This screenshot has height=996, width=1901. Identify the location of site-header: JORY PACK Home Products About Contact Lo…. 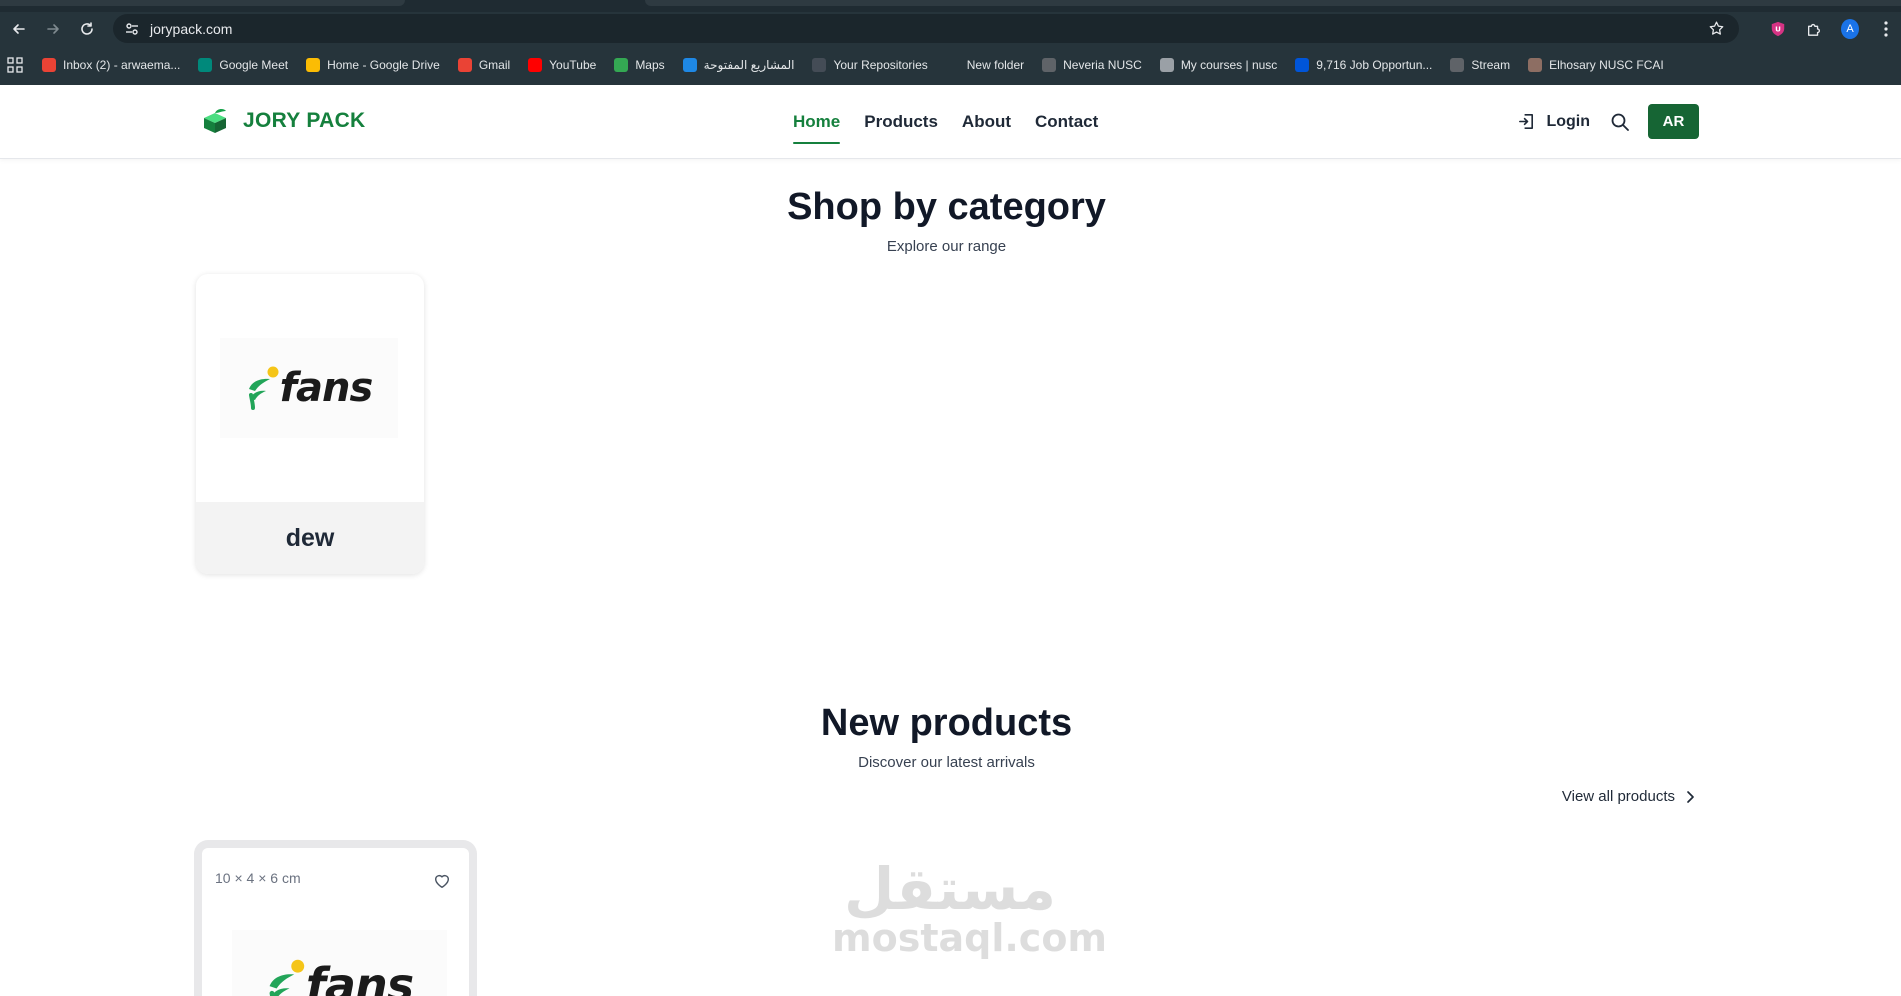
(950, 122).